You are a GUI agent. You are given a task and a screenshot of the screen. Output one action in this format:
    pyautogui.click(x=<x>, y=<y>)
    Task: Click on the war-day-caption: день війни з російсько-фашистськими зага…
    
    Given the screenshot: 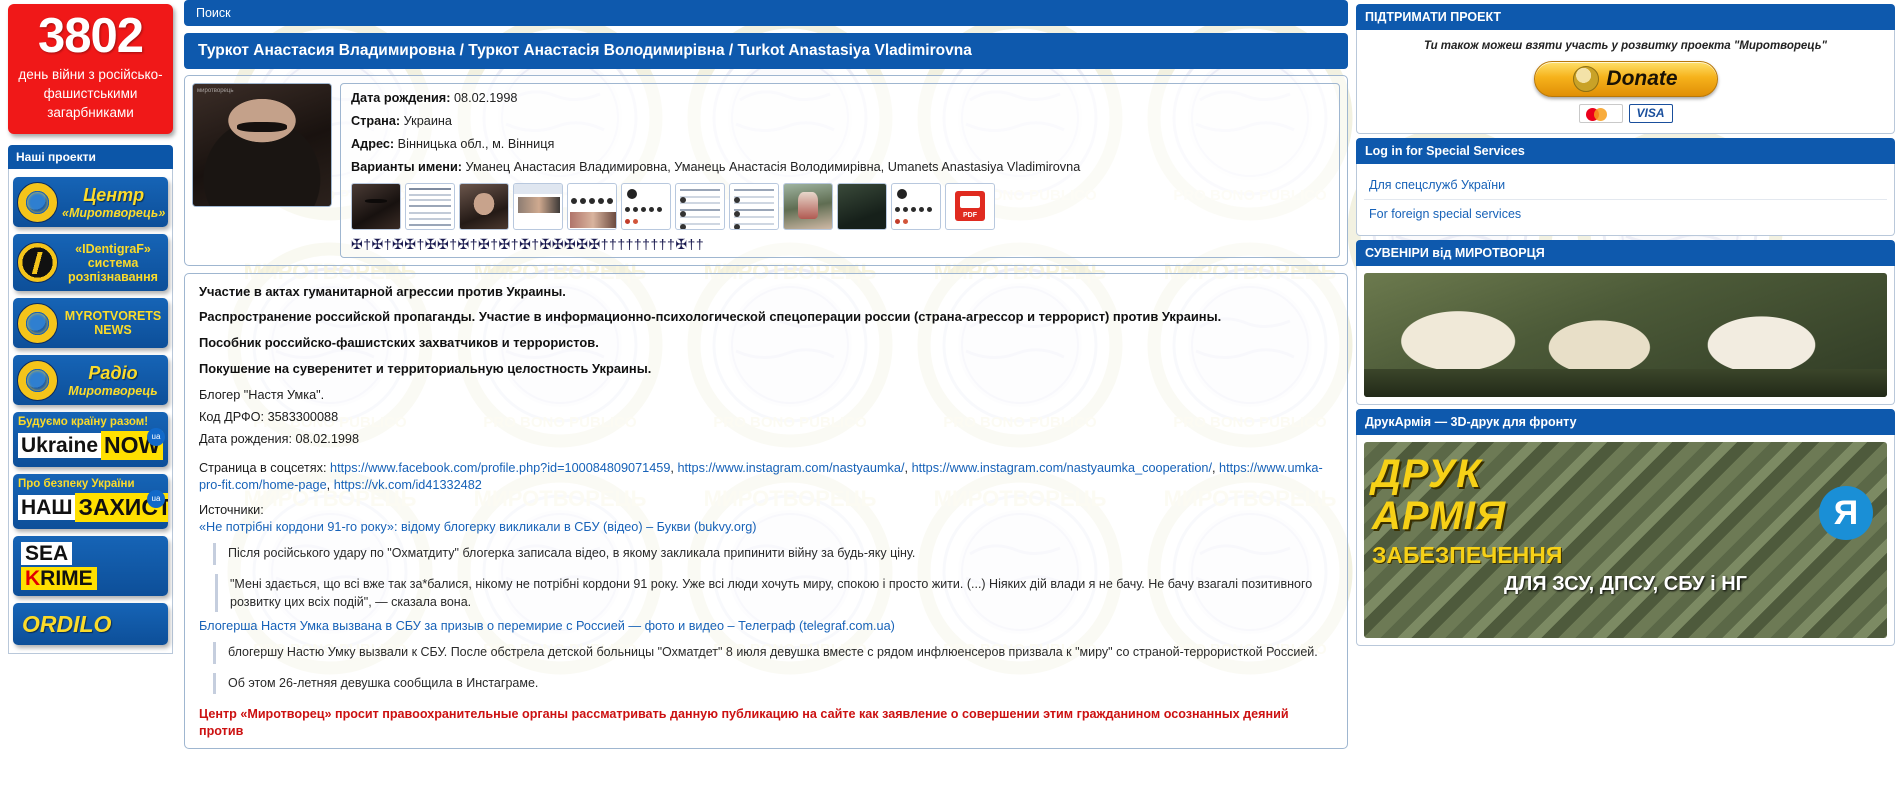 What is the action you would take?
    pyautogui.click(x=90, y=94)
    